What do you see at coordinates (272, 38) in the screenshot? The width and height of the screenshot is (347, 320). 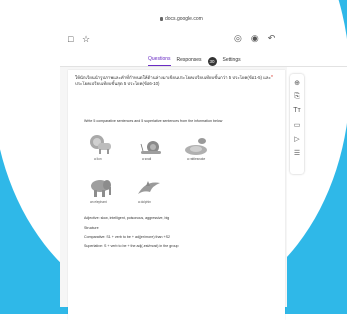 I see `undo-icon: ↶` at bounding box center [272, 38].